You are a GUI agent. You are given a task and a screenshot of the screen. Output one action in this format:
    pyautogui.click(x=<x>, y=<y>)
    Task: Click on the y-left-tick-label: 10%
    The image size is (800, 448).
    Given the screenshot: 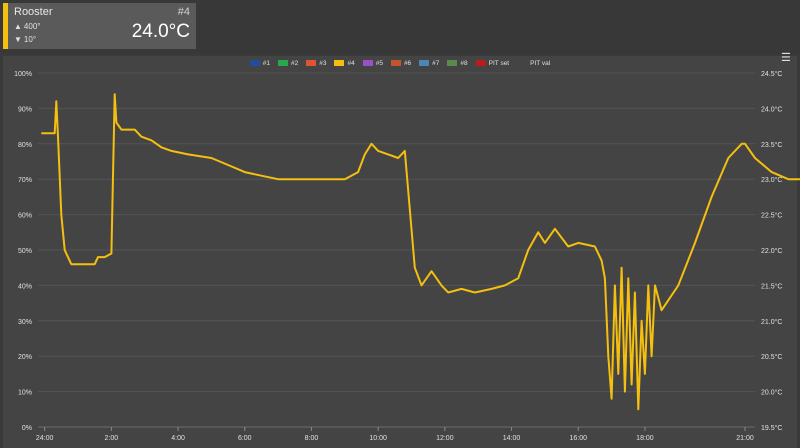 What is the action you would take?
    pyautogui.click(x=25, y=393)
    